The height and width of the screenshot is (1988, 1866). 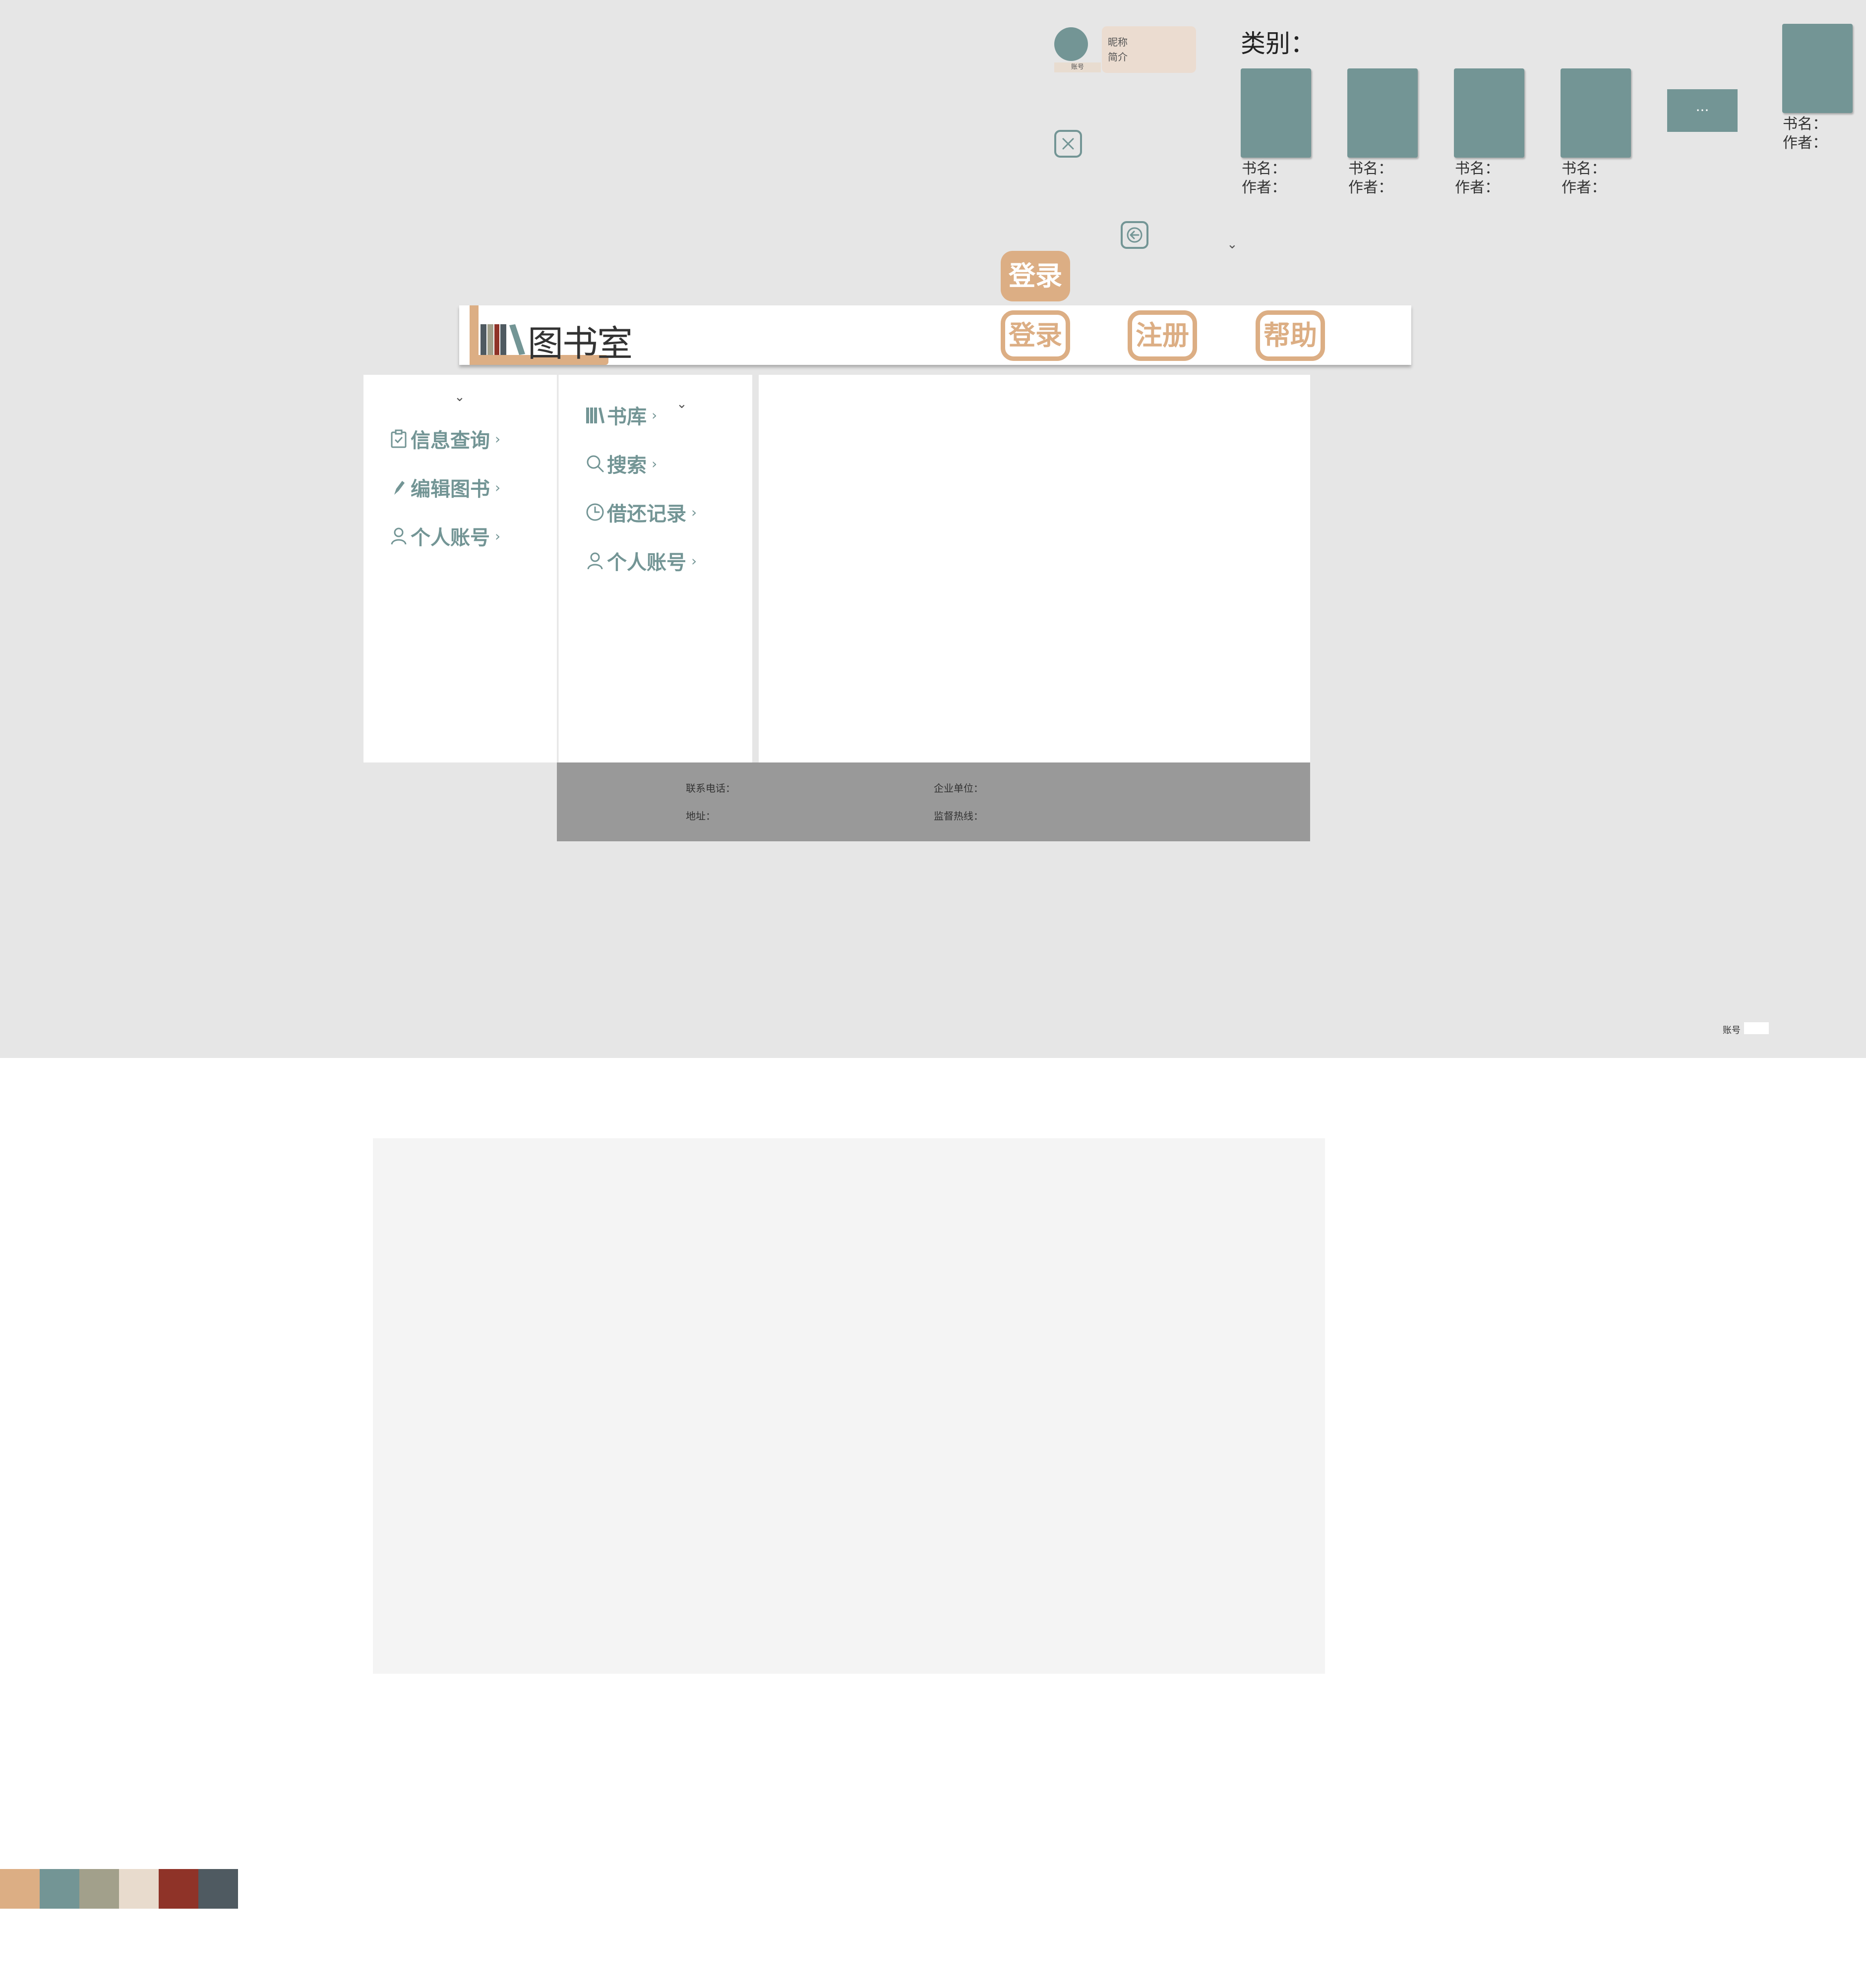 I want to click on sidebar-item-library: 书库 ›, so click(x=621, y=415).